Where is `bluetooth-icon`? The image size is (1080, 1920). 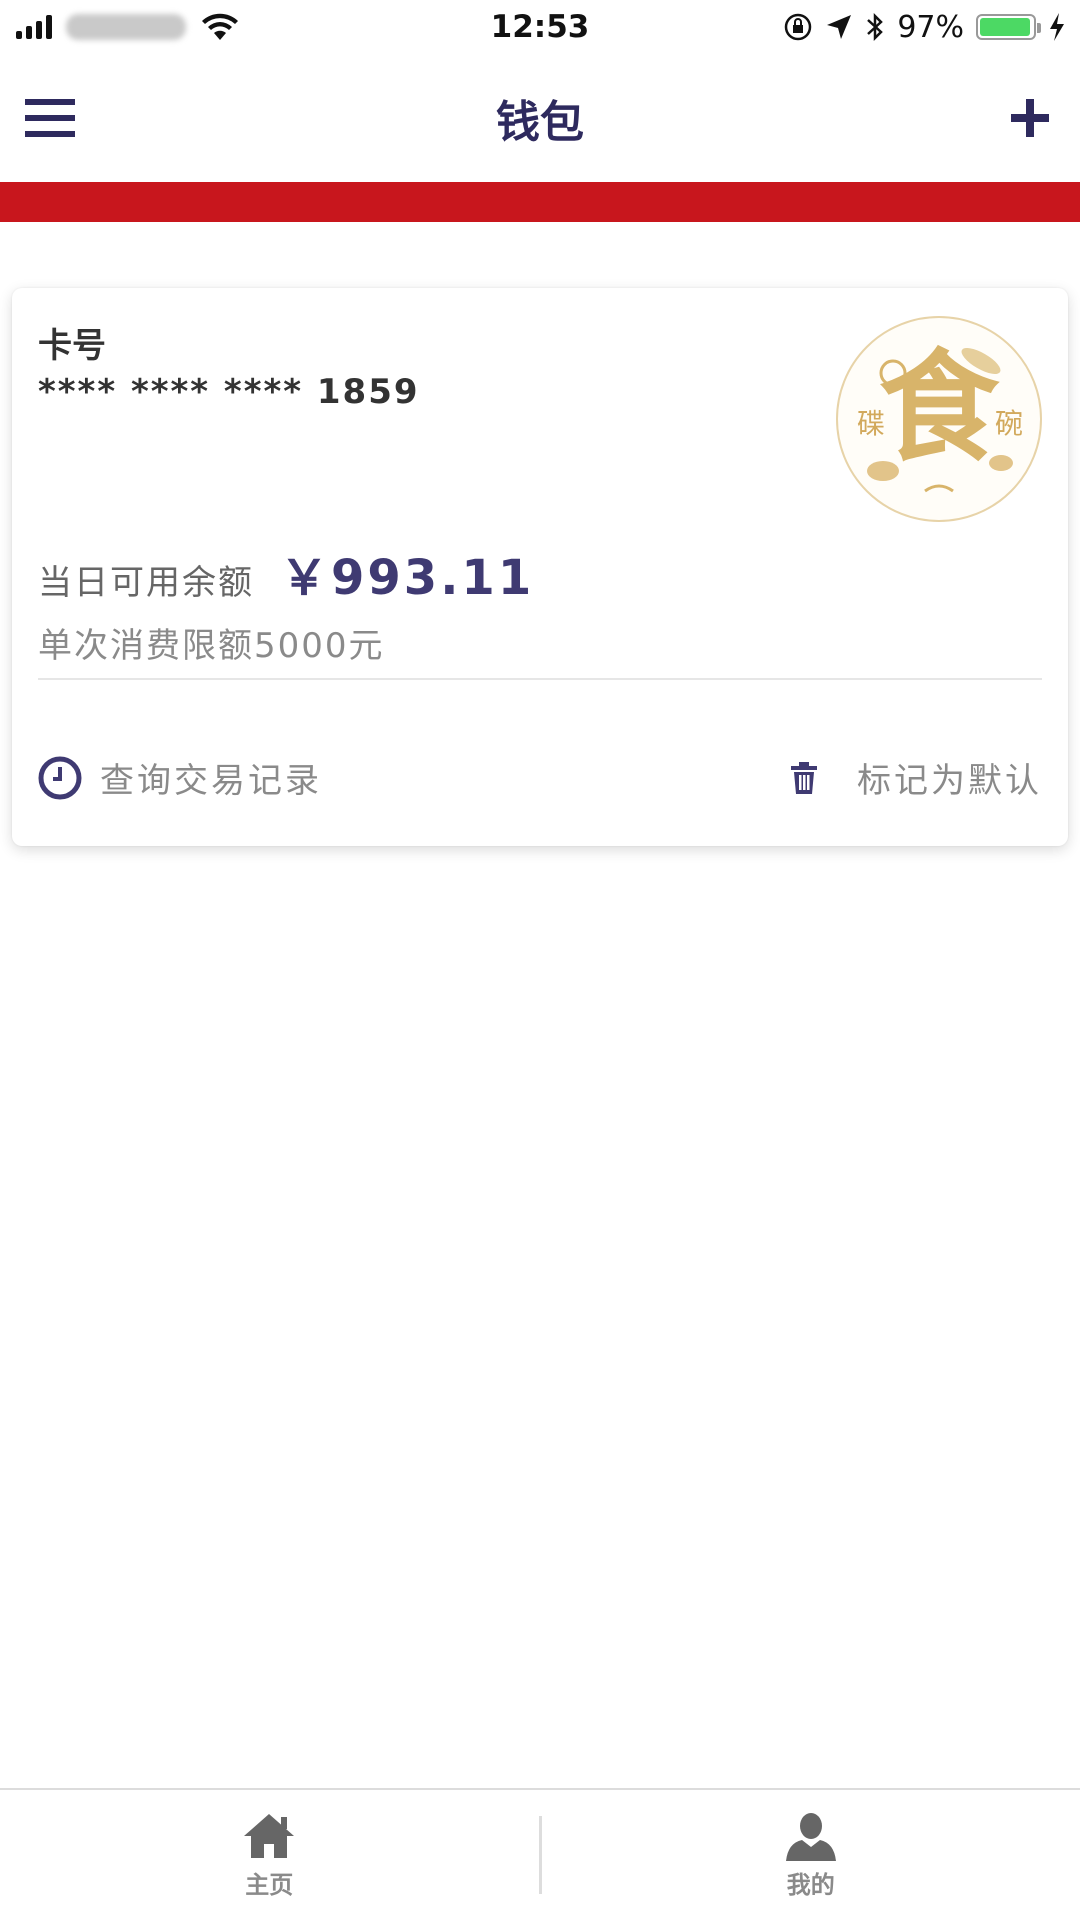
bluetooth-icon is located at coordinates (875, 27).